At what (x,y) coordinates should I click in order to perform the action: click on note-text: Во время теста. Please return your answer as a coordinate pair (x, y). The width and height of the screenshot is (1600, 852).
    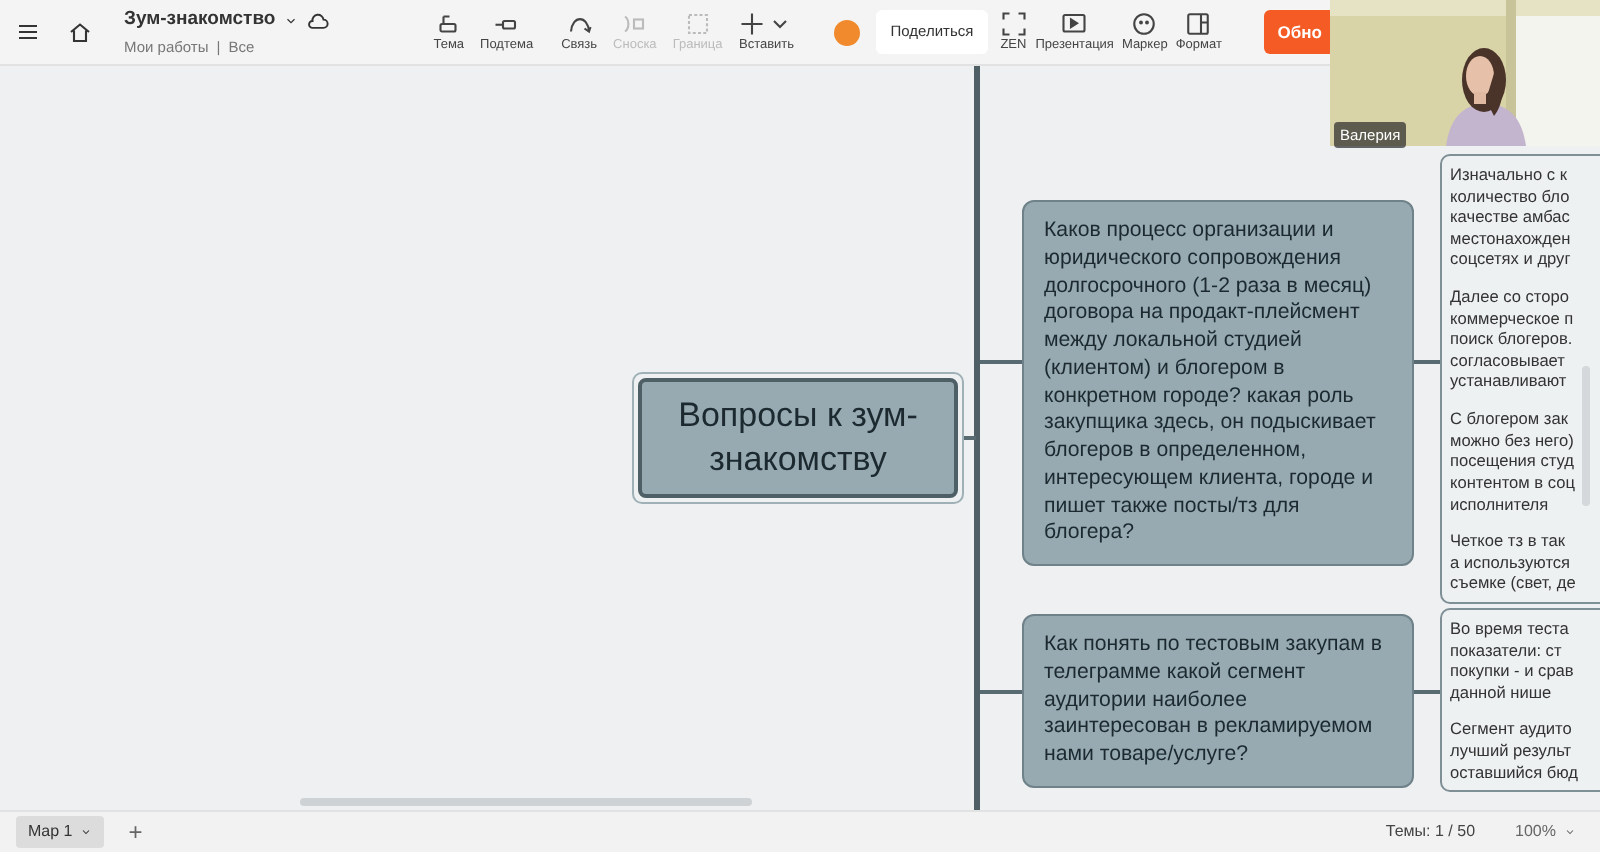
    Looking at the image, I should click on (1510, 629).